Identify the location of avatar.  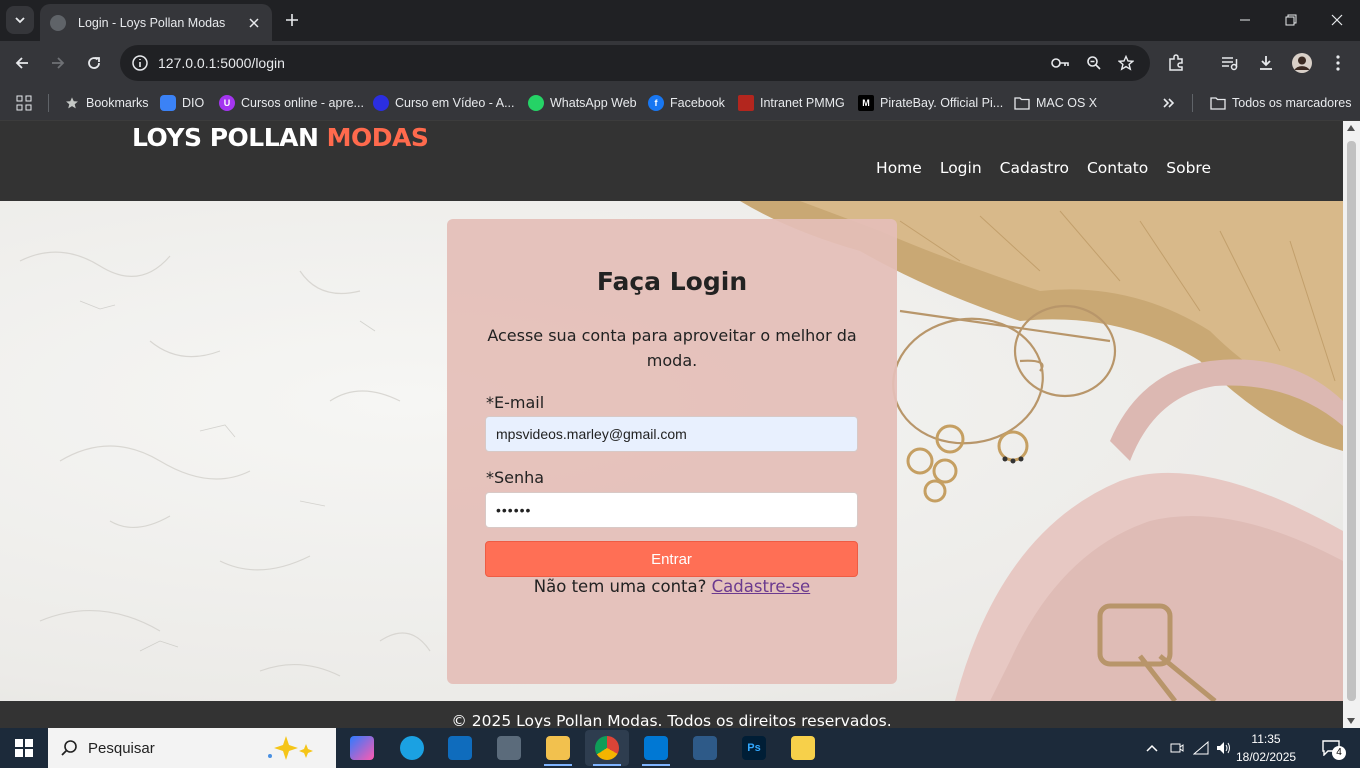
(1302, 63).